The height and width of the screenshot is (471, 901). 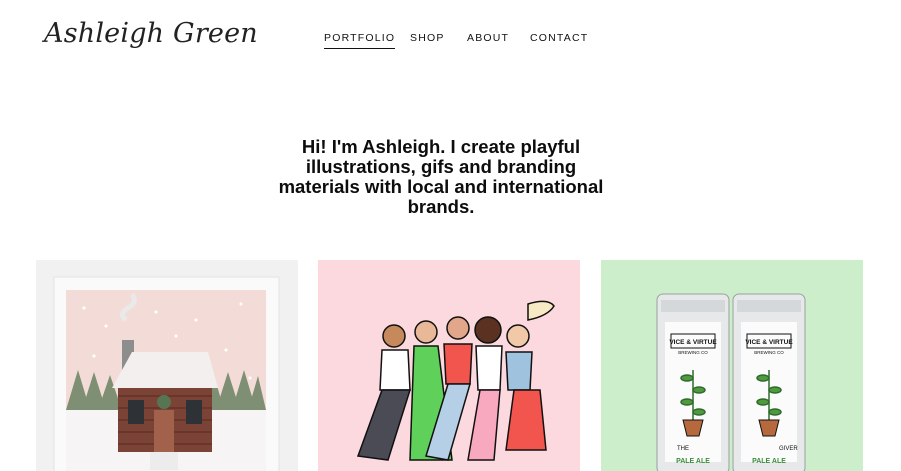 I want to click on can-name-right: GIVER, so click(x=788, y=449).